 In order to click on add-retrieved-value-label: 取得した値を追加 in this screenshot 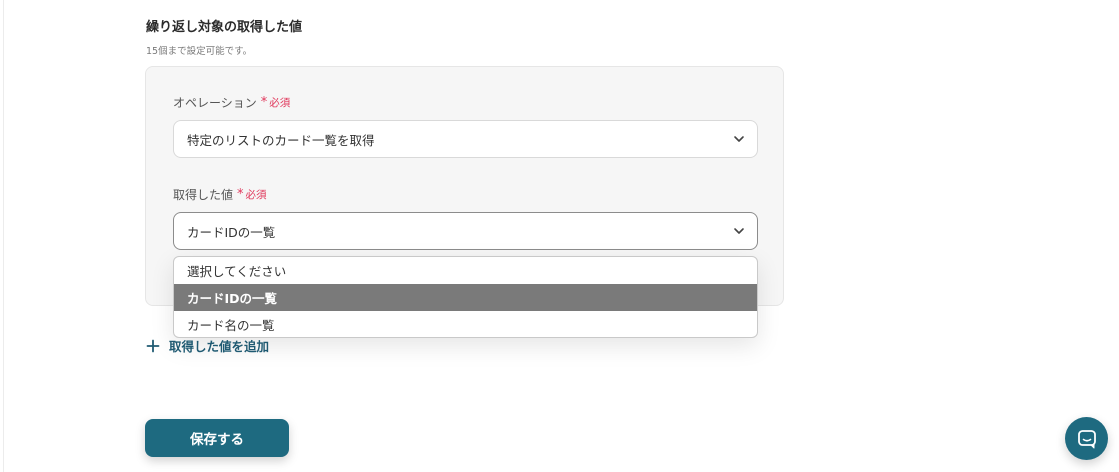, I will do `click(219, 346)`.